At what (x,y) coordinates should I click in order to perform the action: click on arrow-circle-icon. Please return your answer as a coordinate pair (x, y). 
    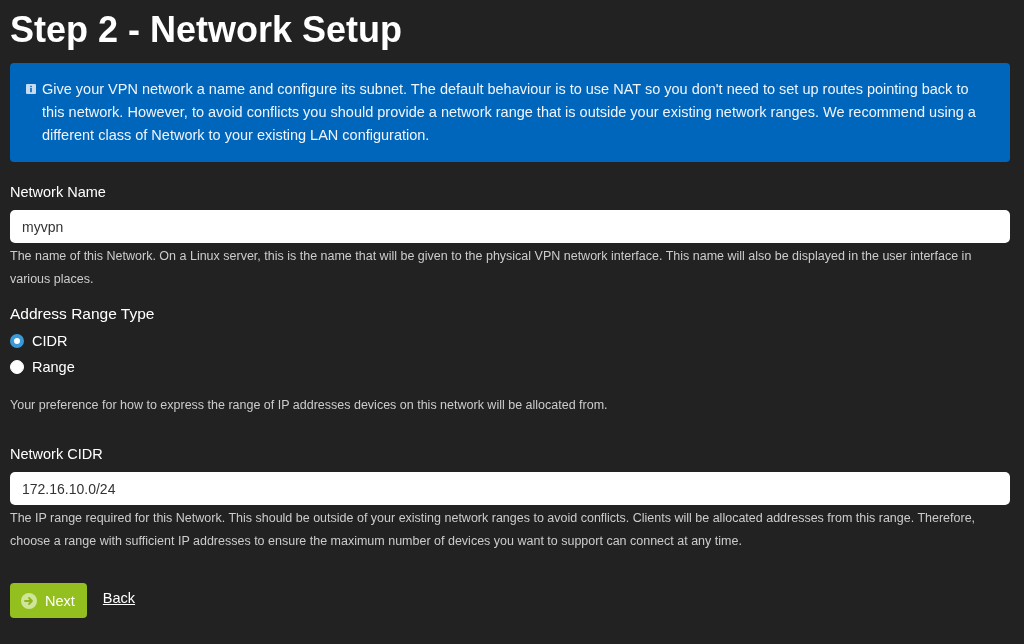
    Looking at the image, I should click on (29, 600).